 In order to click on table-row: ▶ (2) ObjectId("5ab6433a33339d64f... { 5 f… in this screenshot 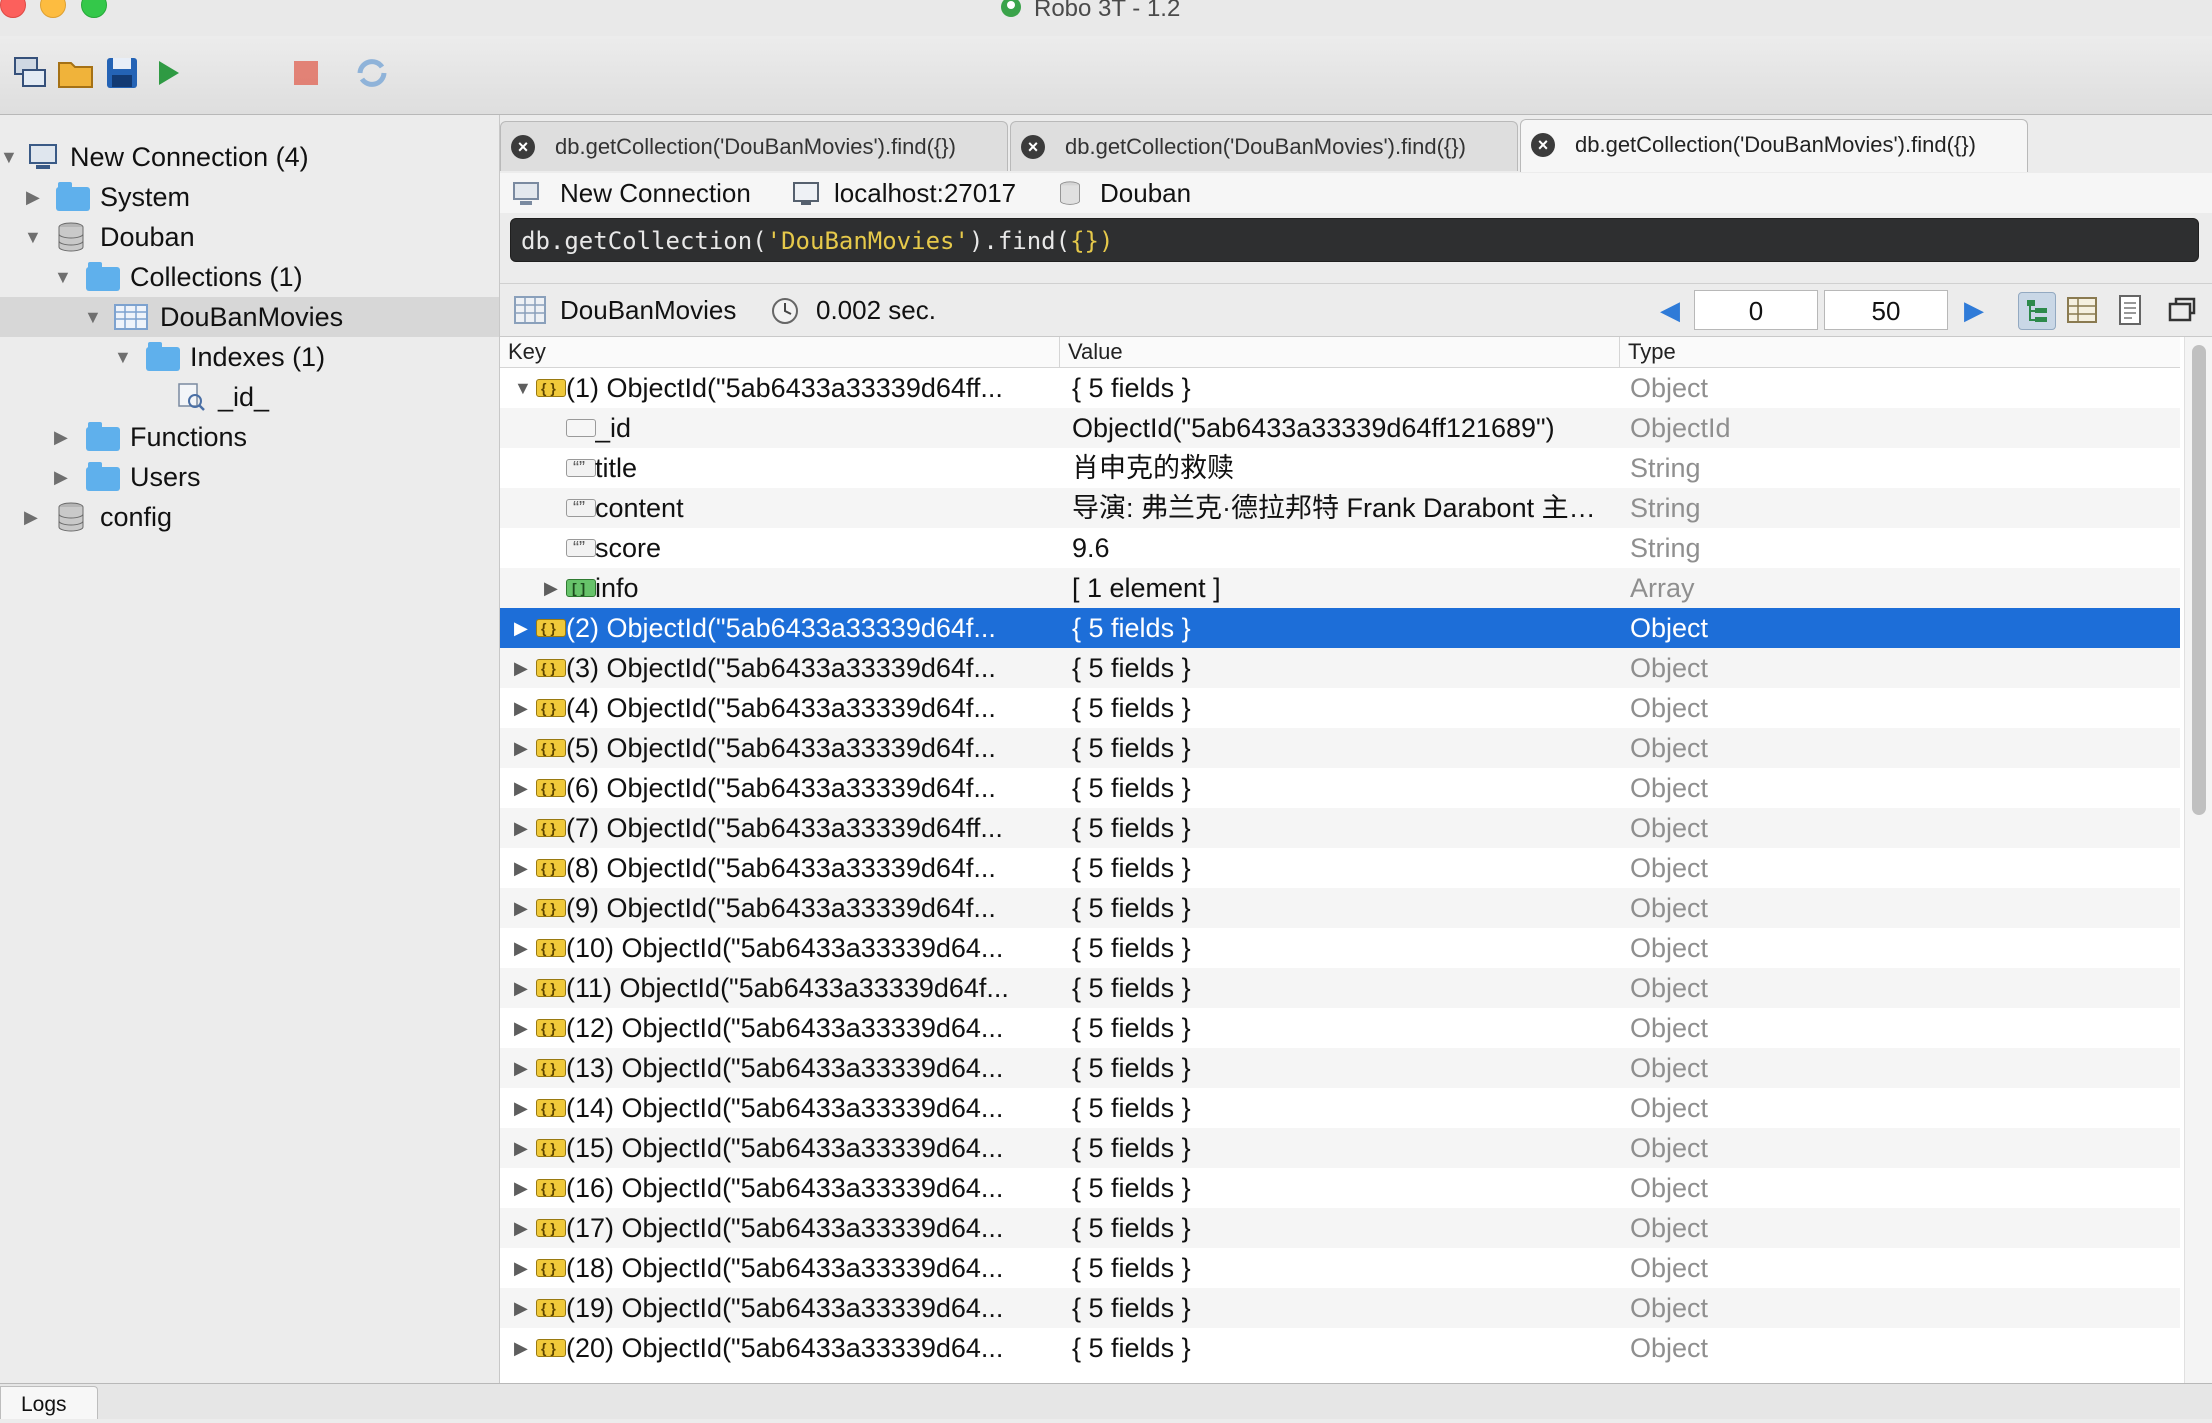, I will do `click(1340, 628)`.